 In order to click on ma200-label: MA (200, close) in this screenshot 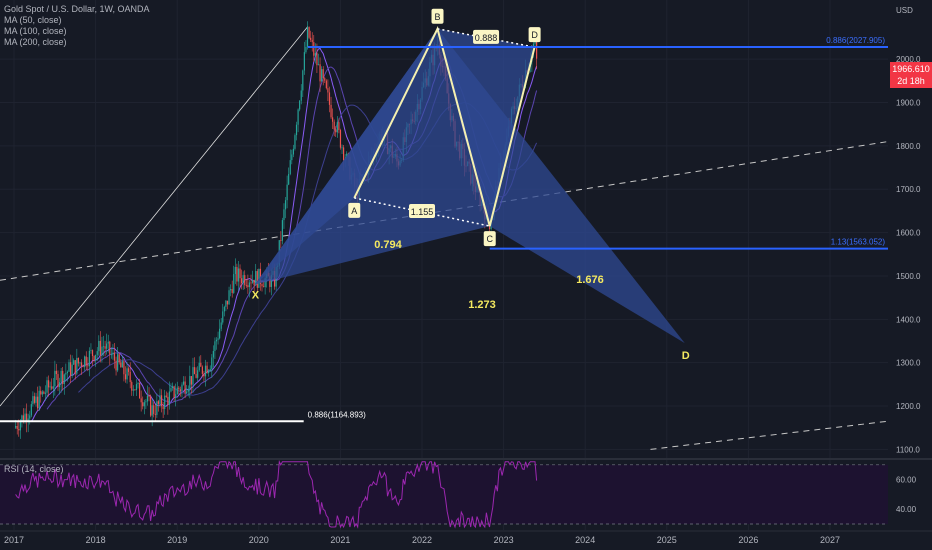, I will do `click(77, 42)`.